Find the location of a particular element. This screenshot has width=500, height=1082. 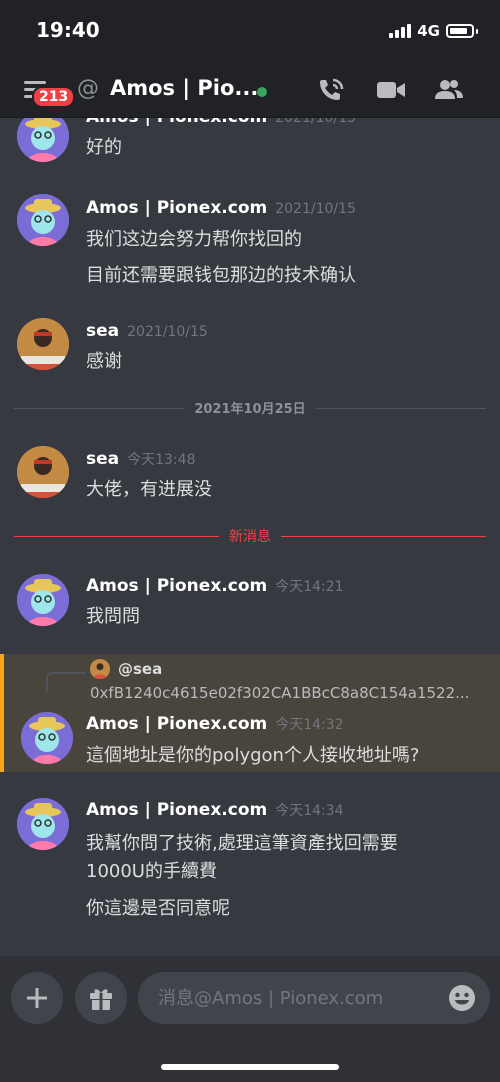

message-text: 感谢 is located at coordinates (104, 361).